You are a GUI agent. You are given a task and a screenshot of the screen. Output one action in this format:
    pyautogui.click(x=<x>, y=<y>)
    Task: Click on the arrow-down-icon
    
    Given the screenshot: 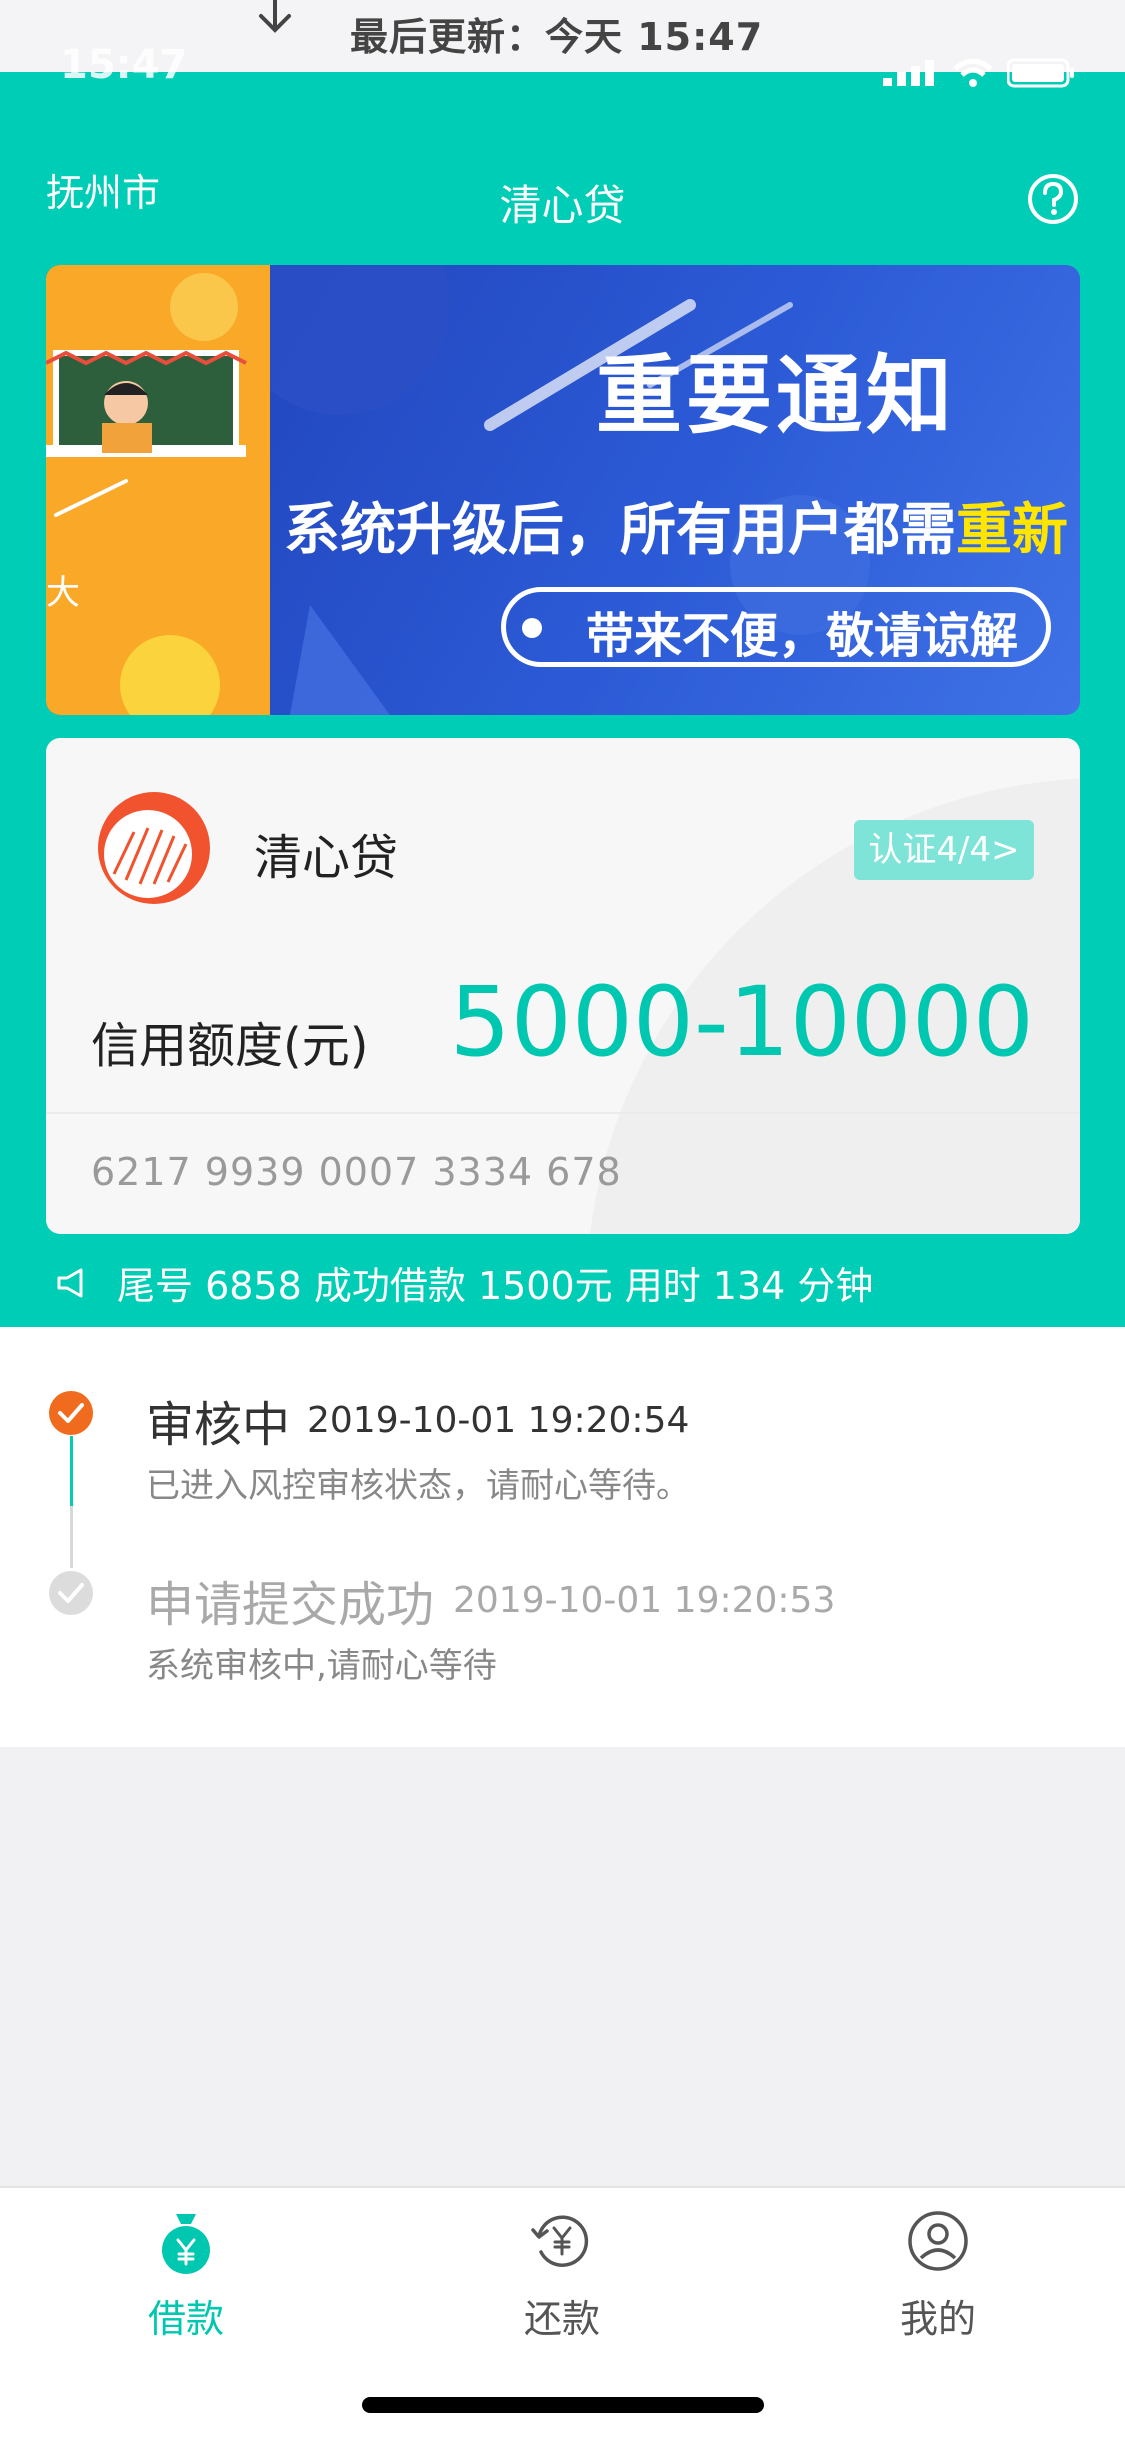 What is the action you would take?
    pyautogui.click(x=275, y=16)
    